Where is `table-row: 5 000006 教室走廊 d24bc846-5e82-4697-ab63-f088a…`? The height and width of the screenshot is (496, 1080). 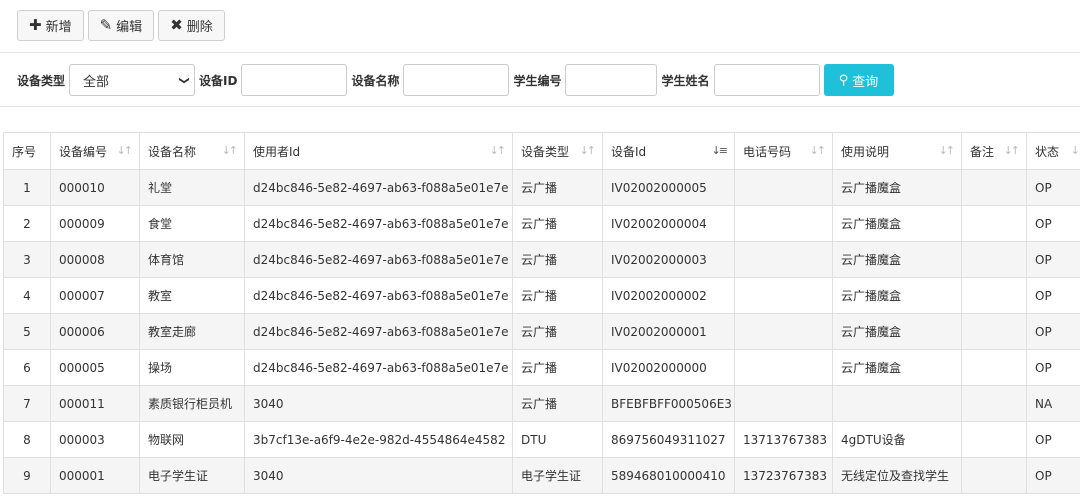 table-row: 5 000006 教室走廊 d24bc846-5e82-4697-ab63-f088a… is located at coordinates (541, 331).